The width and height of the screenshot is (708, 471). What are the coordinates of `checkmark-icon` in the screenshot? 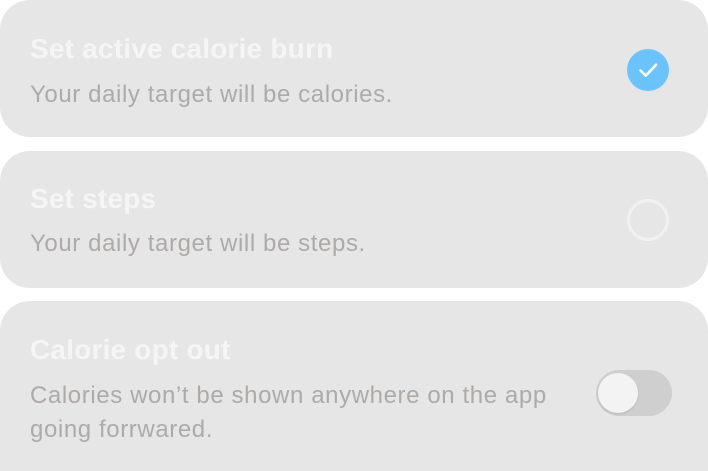 It's located at (648, 70).